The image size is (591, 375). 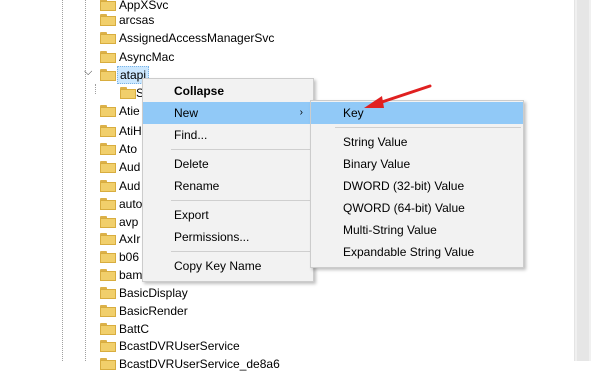 What do you see at coordinates (130, 131) in the screenshot?
I see `tree-item-label: AtiH` at bounding box center [130, 131].